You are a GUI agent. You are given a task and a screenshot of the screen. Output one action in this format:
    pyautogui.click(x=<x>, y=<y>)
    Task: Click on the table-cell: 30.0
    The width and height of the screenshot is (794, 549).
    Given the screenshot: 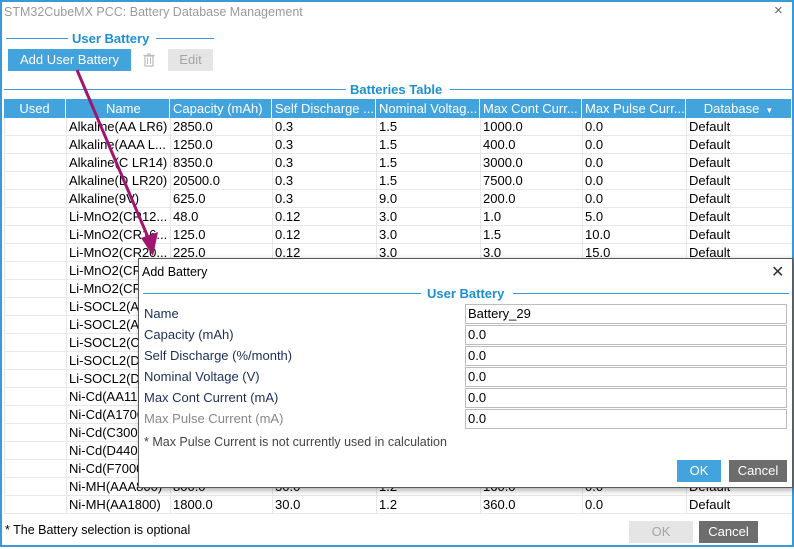 What is the action you would take?
    pyautogui.click(x=324, y=505)
    